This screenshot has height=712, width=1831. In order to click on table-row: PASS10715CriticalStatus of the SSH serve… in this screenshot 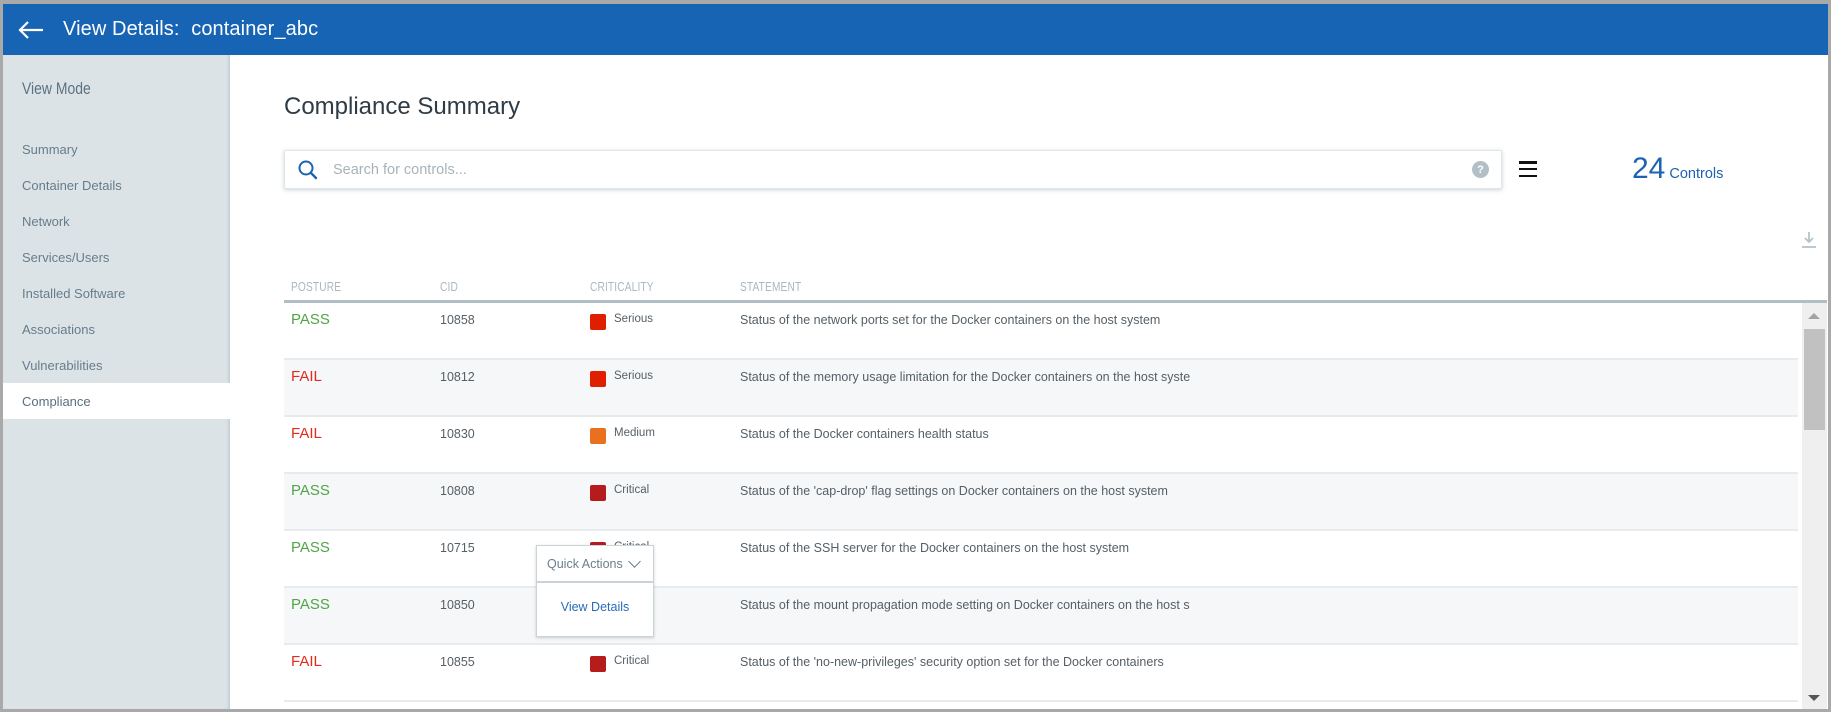, I will do `click(1041, 559)`.